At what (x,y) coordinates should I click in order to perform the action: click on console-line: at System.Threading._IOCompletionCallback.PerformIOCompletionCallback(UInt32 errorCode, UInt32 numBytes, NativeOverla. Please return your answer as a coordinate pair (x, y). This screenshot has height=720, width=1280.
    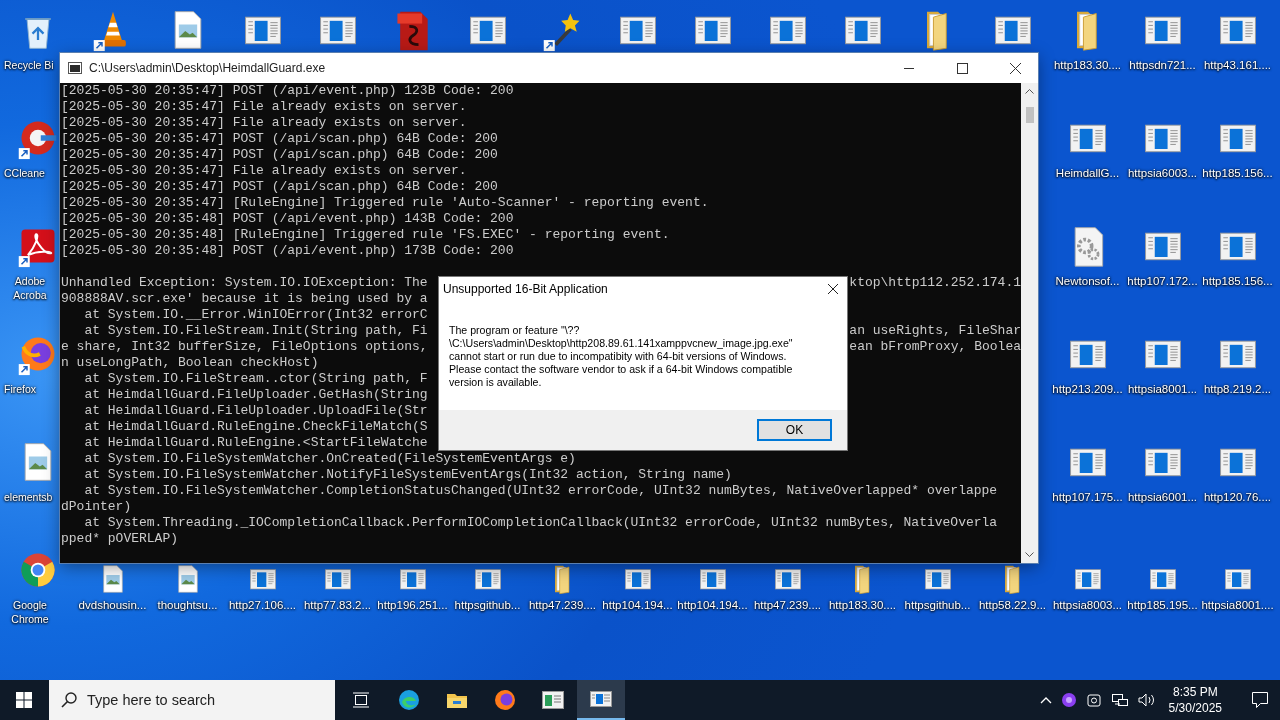
    Looking at the image, I should click on (540, 523).